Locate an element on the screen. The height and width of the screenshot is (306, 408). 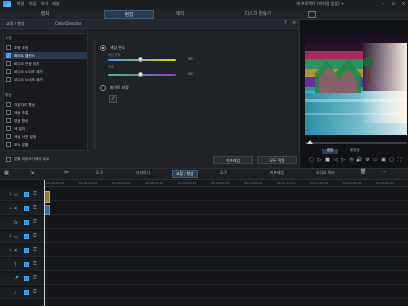
list-item: 비디오 안정 장치 is located at coordinates (45, 63).